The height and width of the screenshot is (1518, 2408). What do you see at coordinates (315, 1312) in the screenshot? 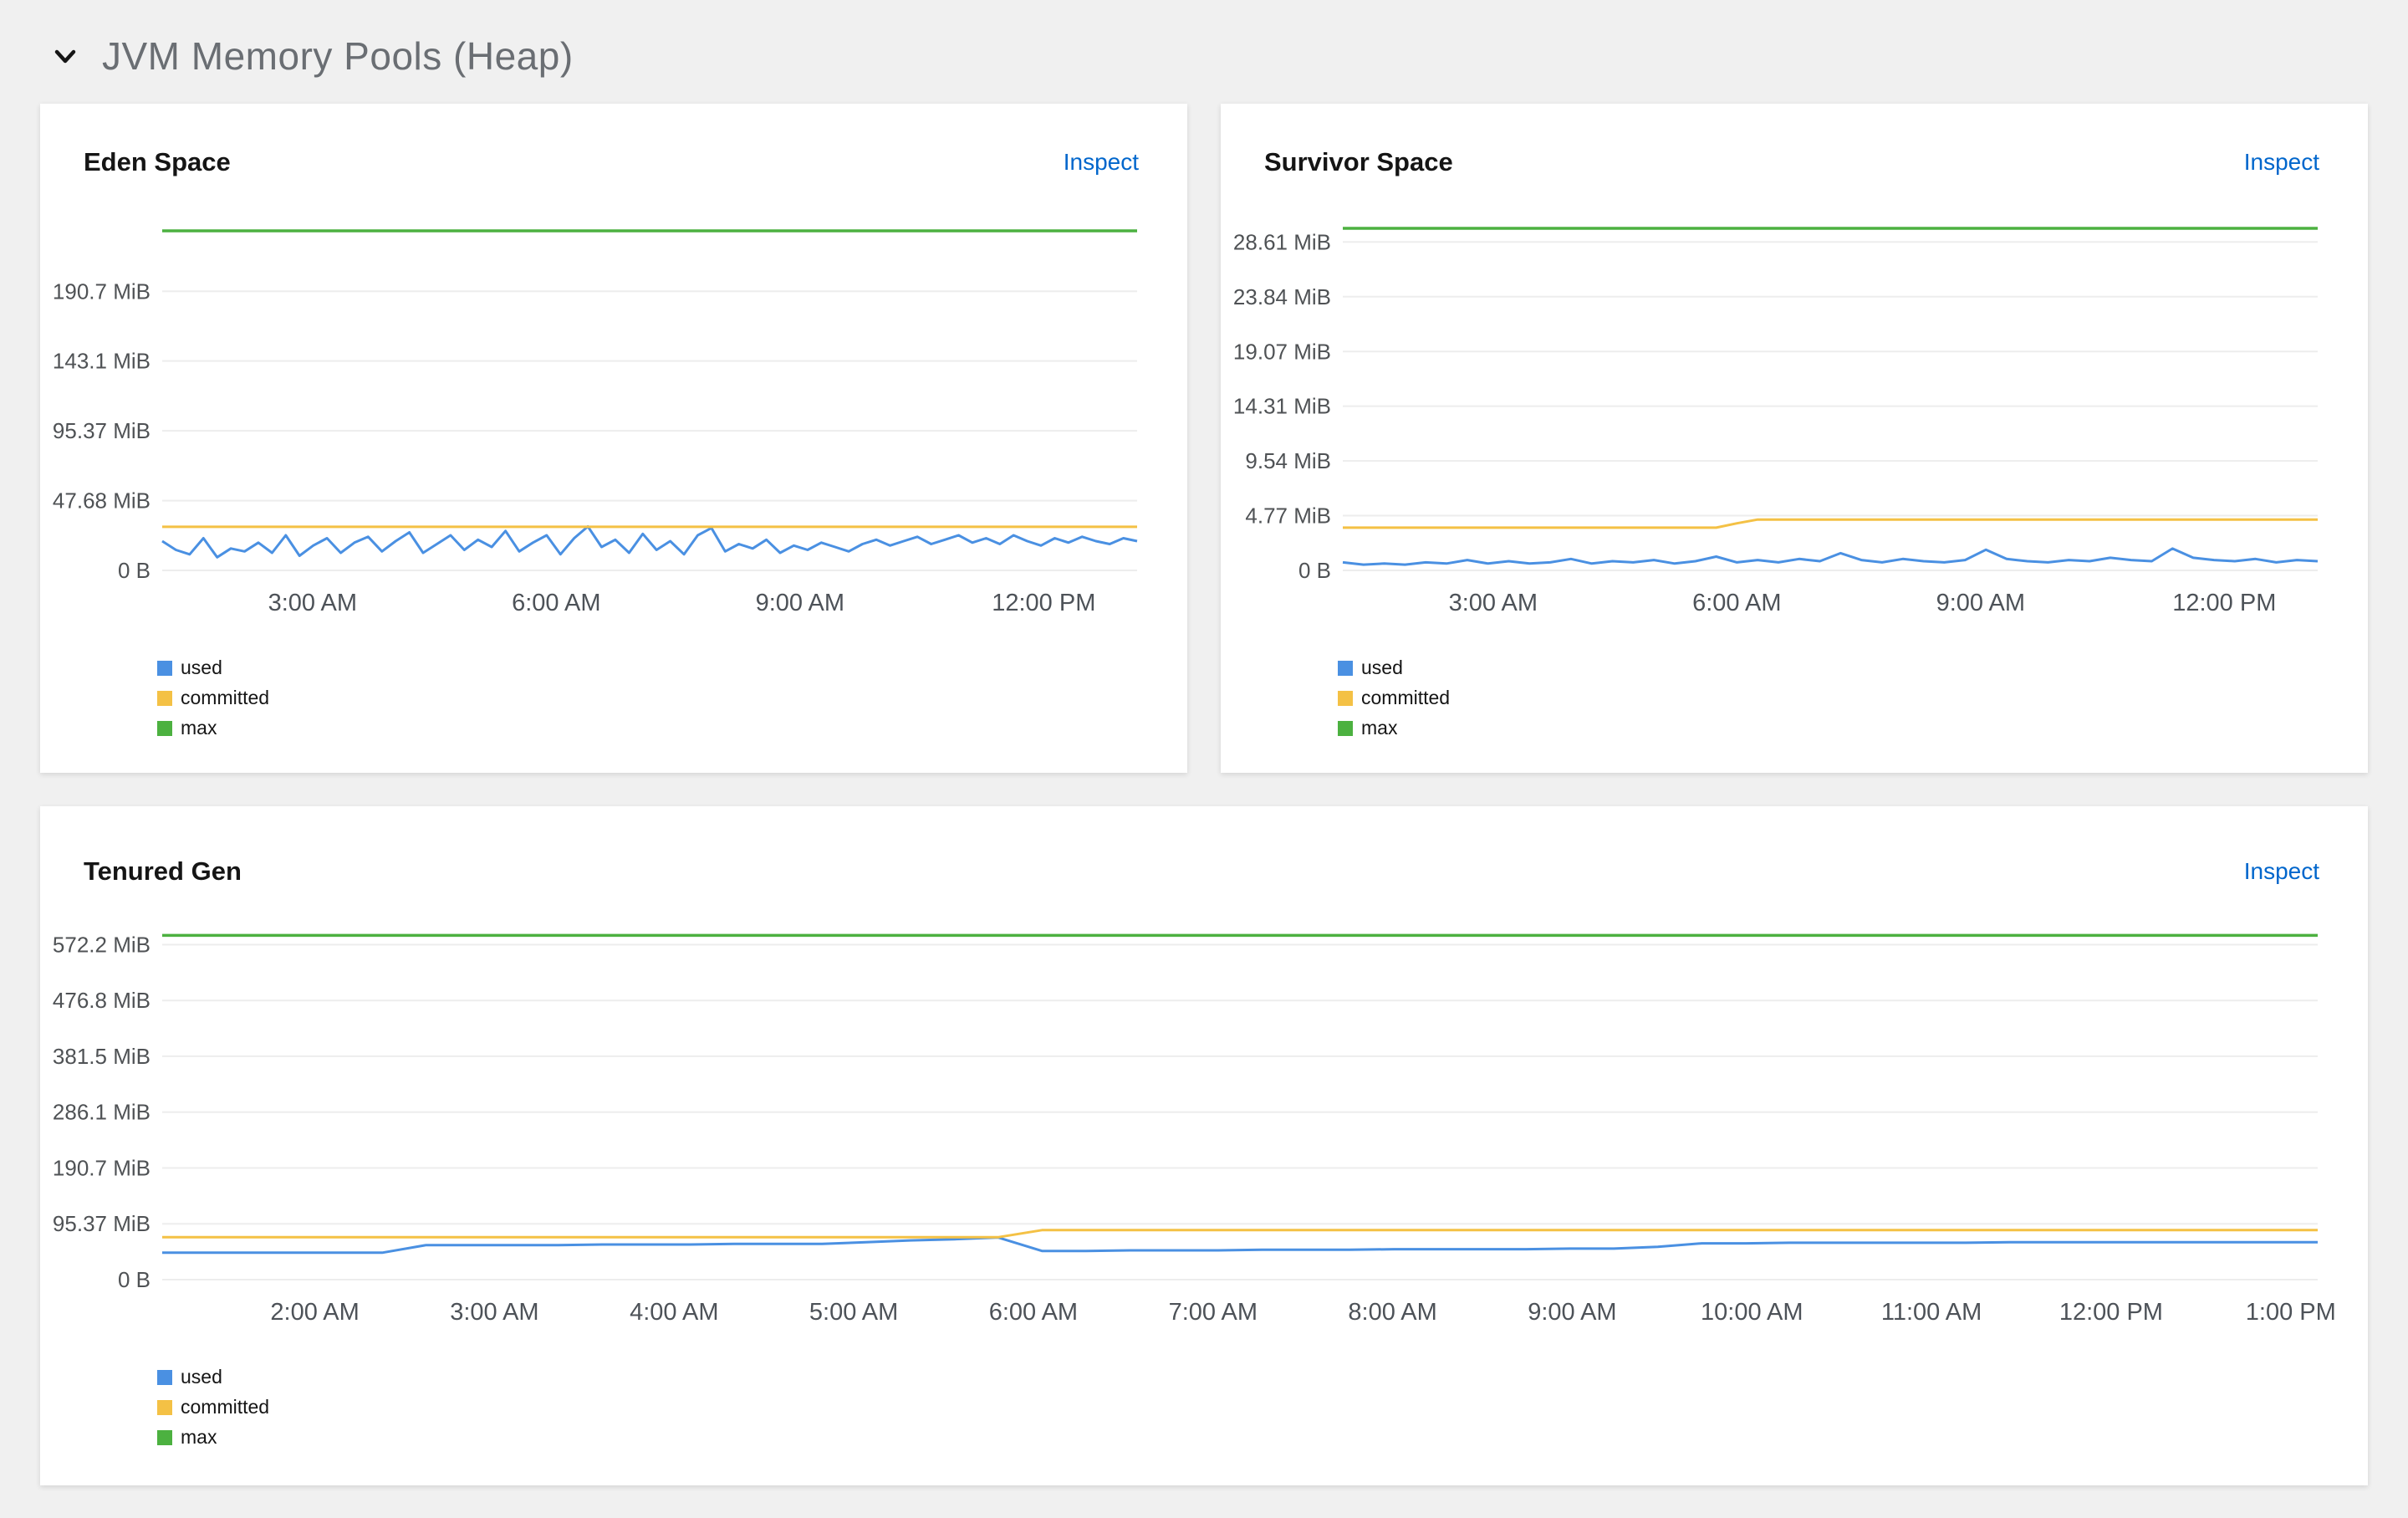
I see `svg-text: 2:00 AM` at bounding box center [315, 1312].